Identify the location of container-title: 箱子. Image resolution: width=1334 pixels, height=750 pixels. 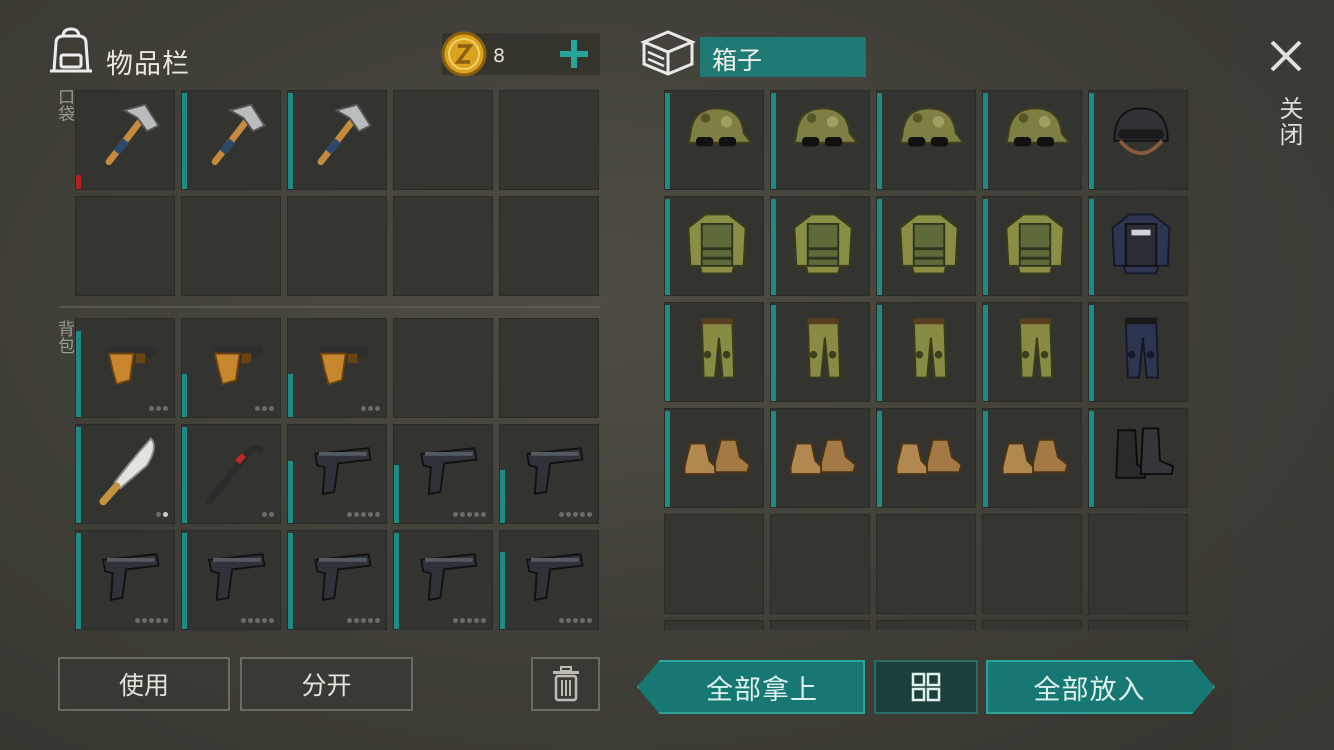
(783, 57).